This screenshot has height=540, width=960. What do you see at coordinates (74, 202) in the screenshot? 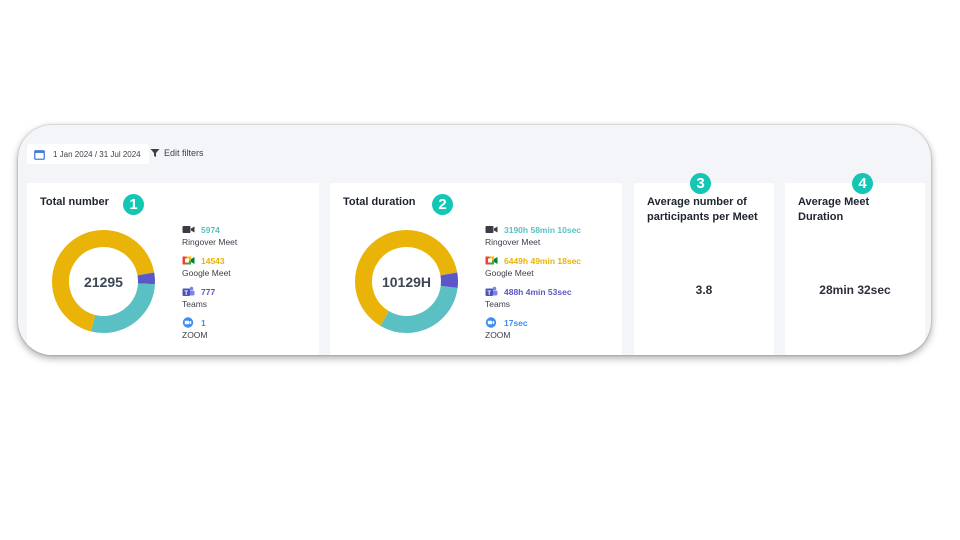
I see `card-title: Total number` at bounding box center [74, 202].